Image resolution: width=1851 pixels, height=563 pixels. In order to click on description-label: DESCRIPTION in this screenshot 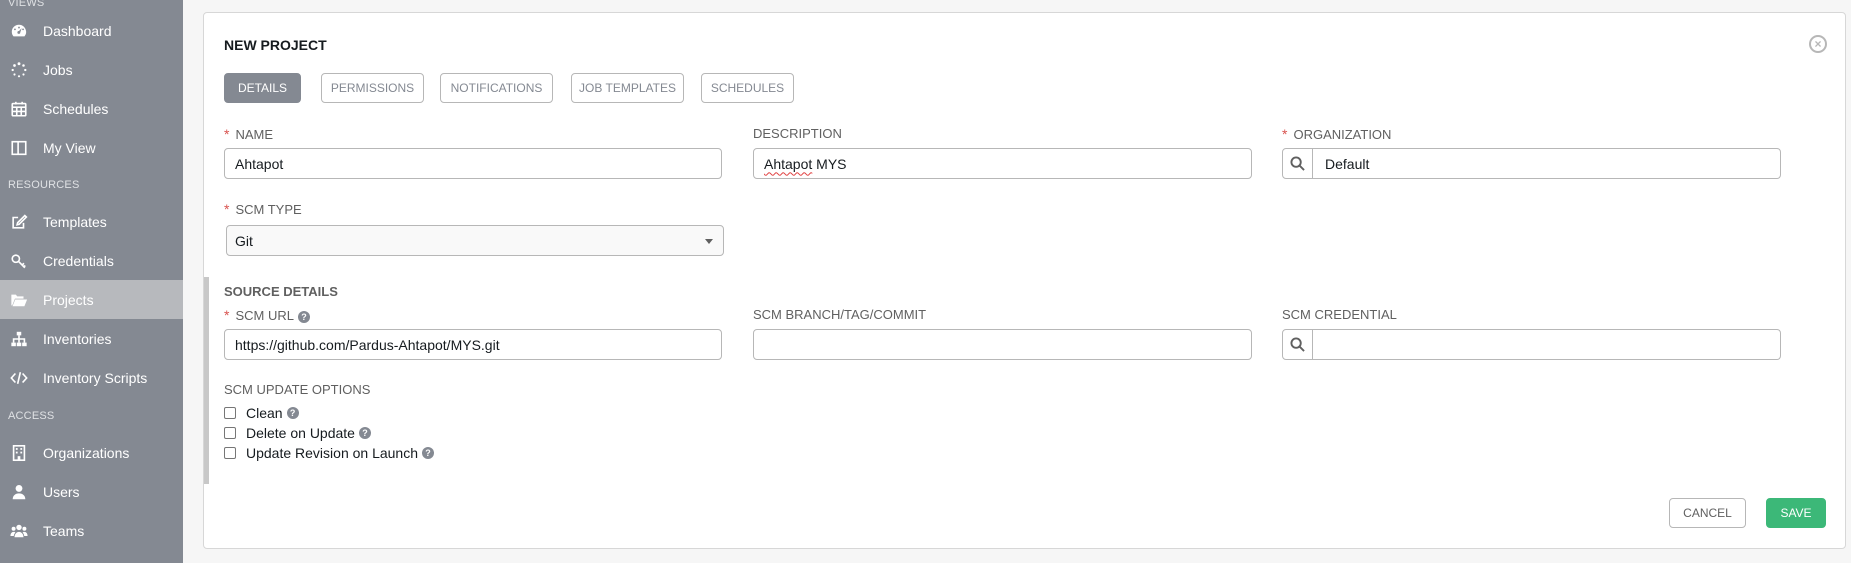, I will do `click(797, 133)`.